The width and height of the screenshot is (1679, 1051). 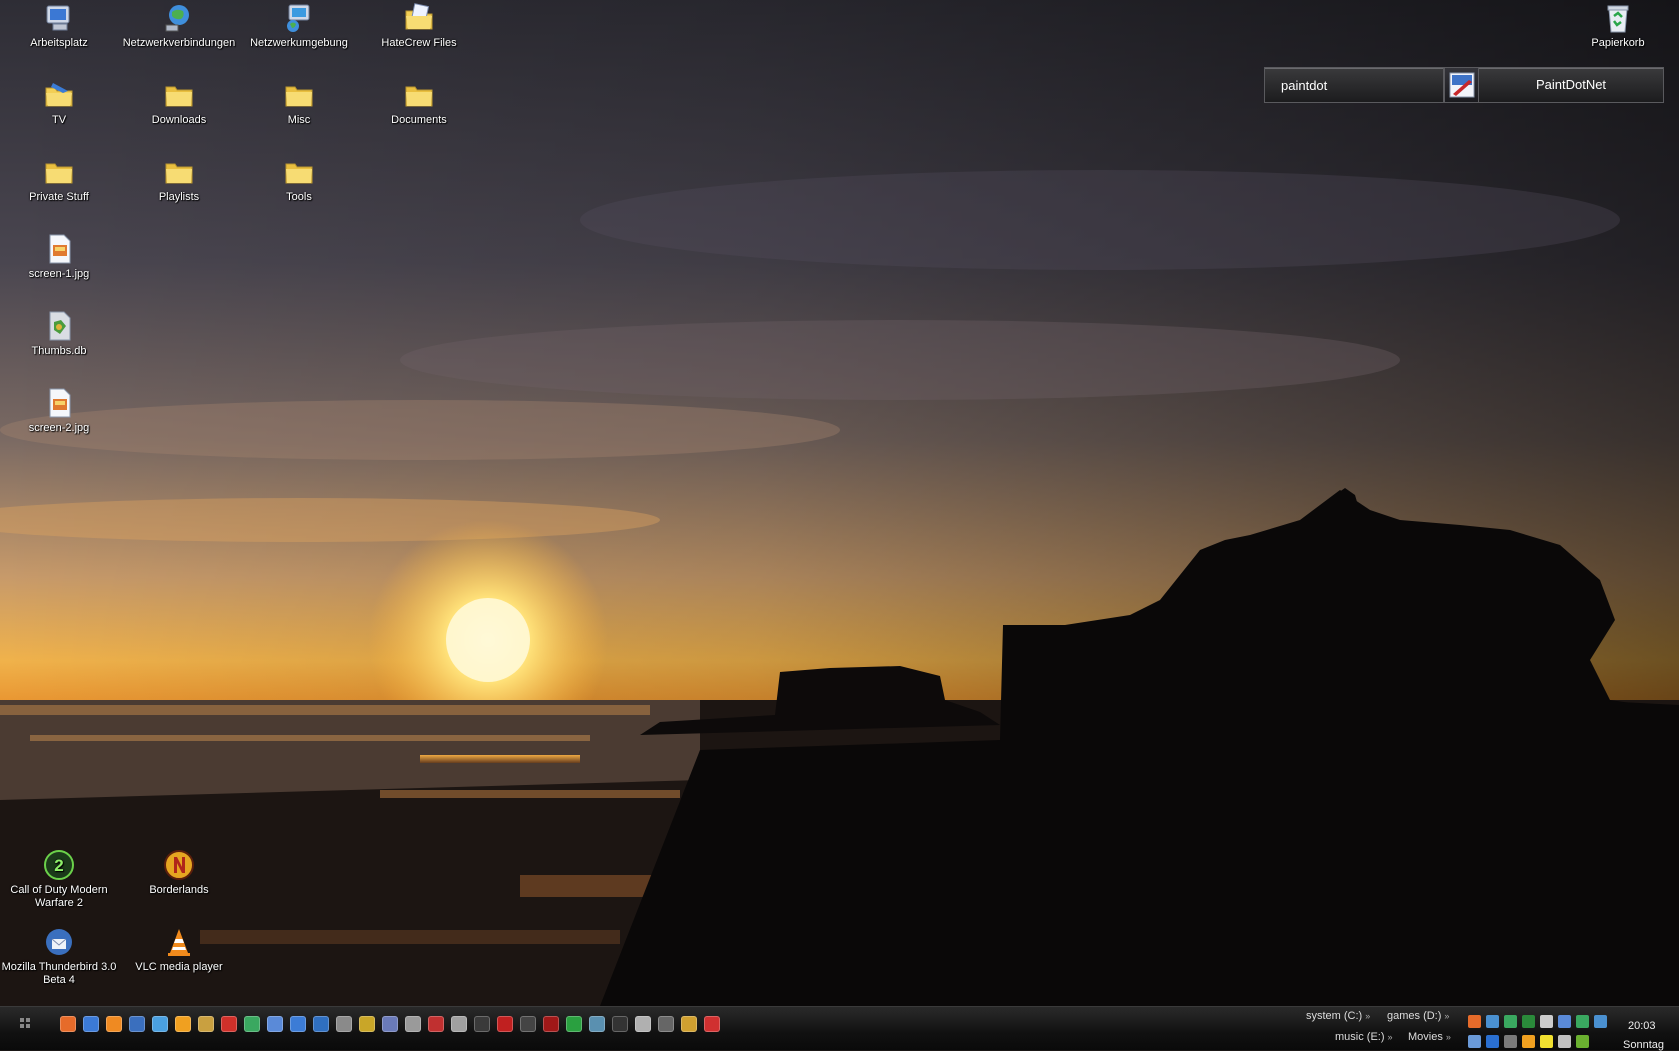 What do you see at coordinates (58, 18) in the screenshot?
I see `computer-icon` at bounding box center [58, 18].